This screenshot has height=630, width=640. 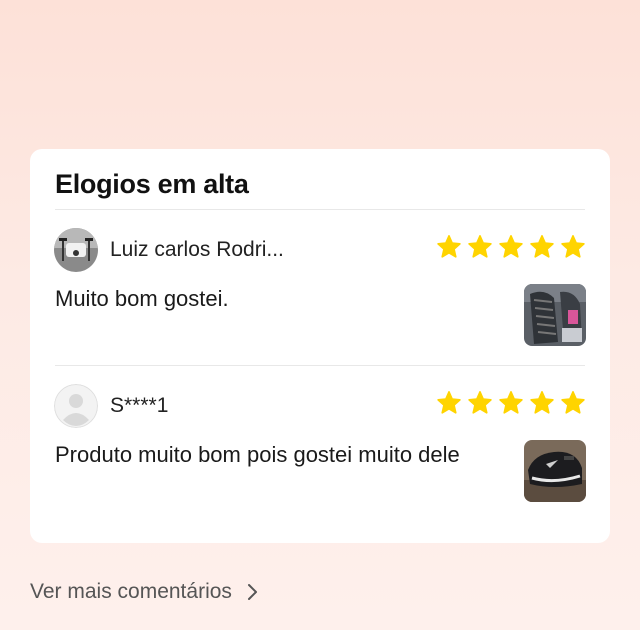 What do you see at coordinates (320, 209) in the screenshot?
I see `title-divider` at bounding box center [320, 209].